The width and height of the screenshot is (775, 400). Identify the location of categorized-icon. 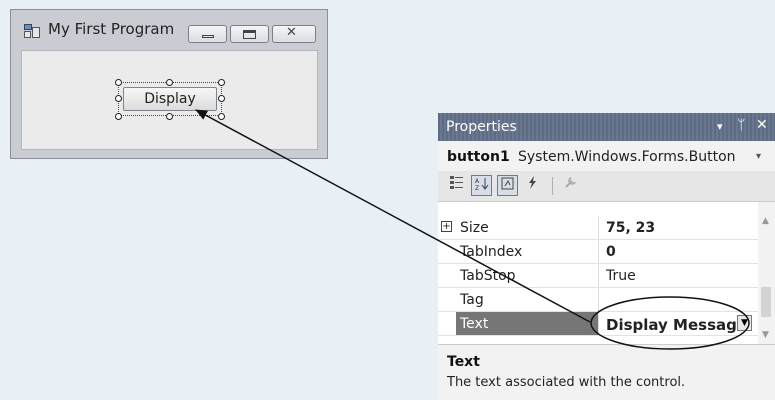
(456, 185).